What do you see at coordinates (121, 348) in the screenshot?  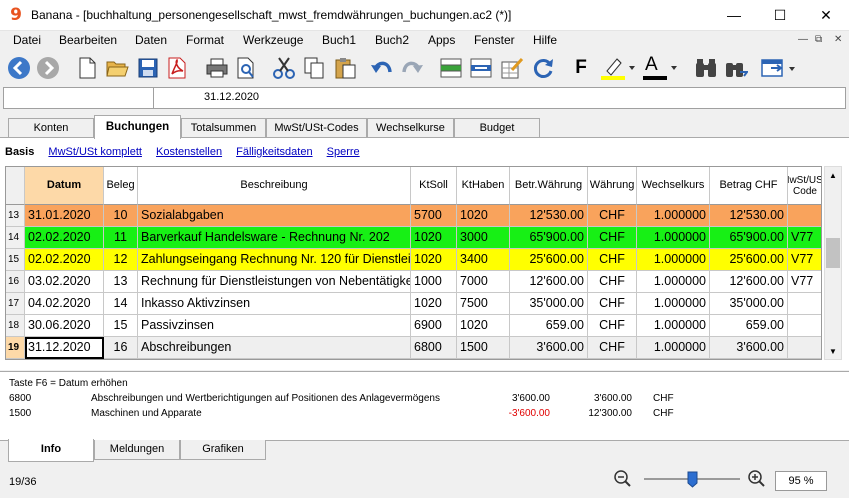 I see `cell-beleg: 16` at bounding box center [121, 348].